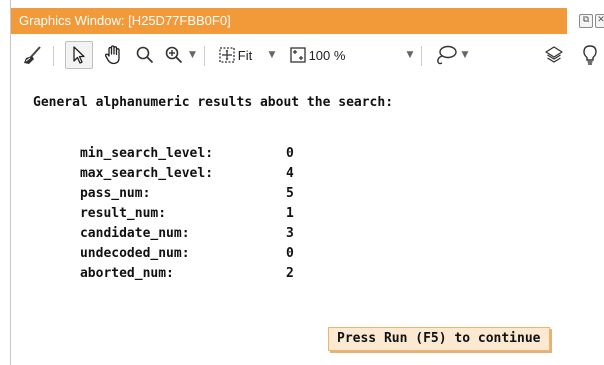 This screenshot has height=365, width=604. Describe the element at coordinates (114, 55) in the screenshot. I see `hand-icon` at that location.